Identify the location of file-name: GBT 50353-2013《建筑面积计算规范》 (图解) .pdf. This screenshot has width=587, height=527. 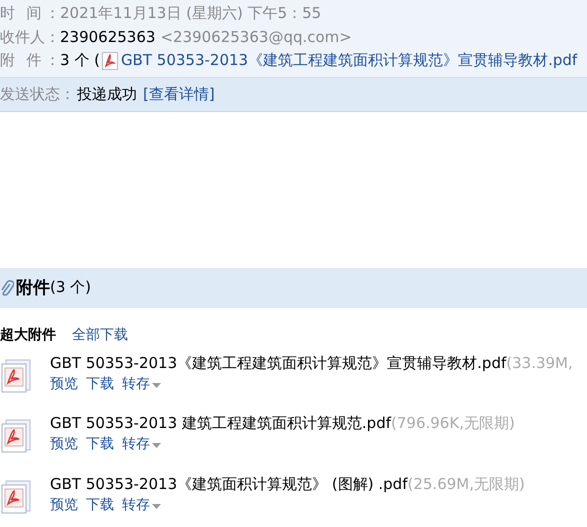
(229, 484).